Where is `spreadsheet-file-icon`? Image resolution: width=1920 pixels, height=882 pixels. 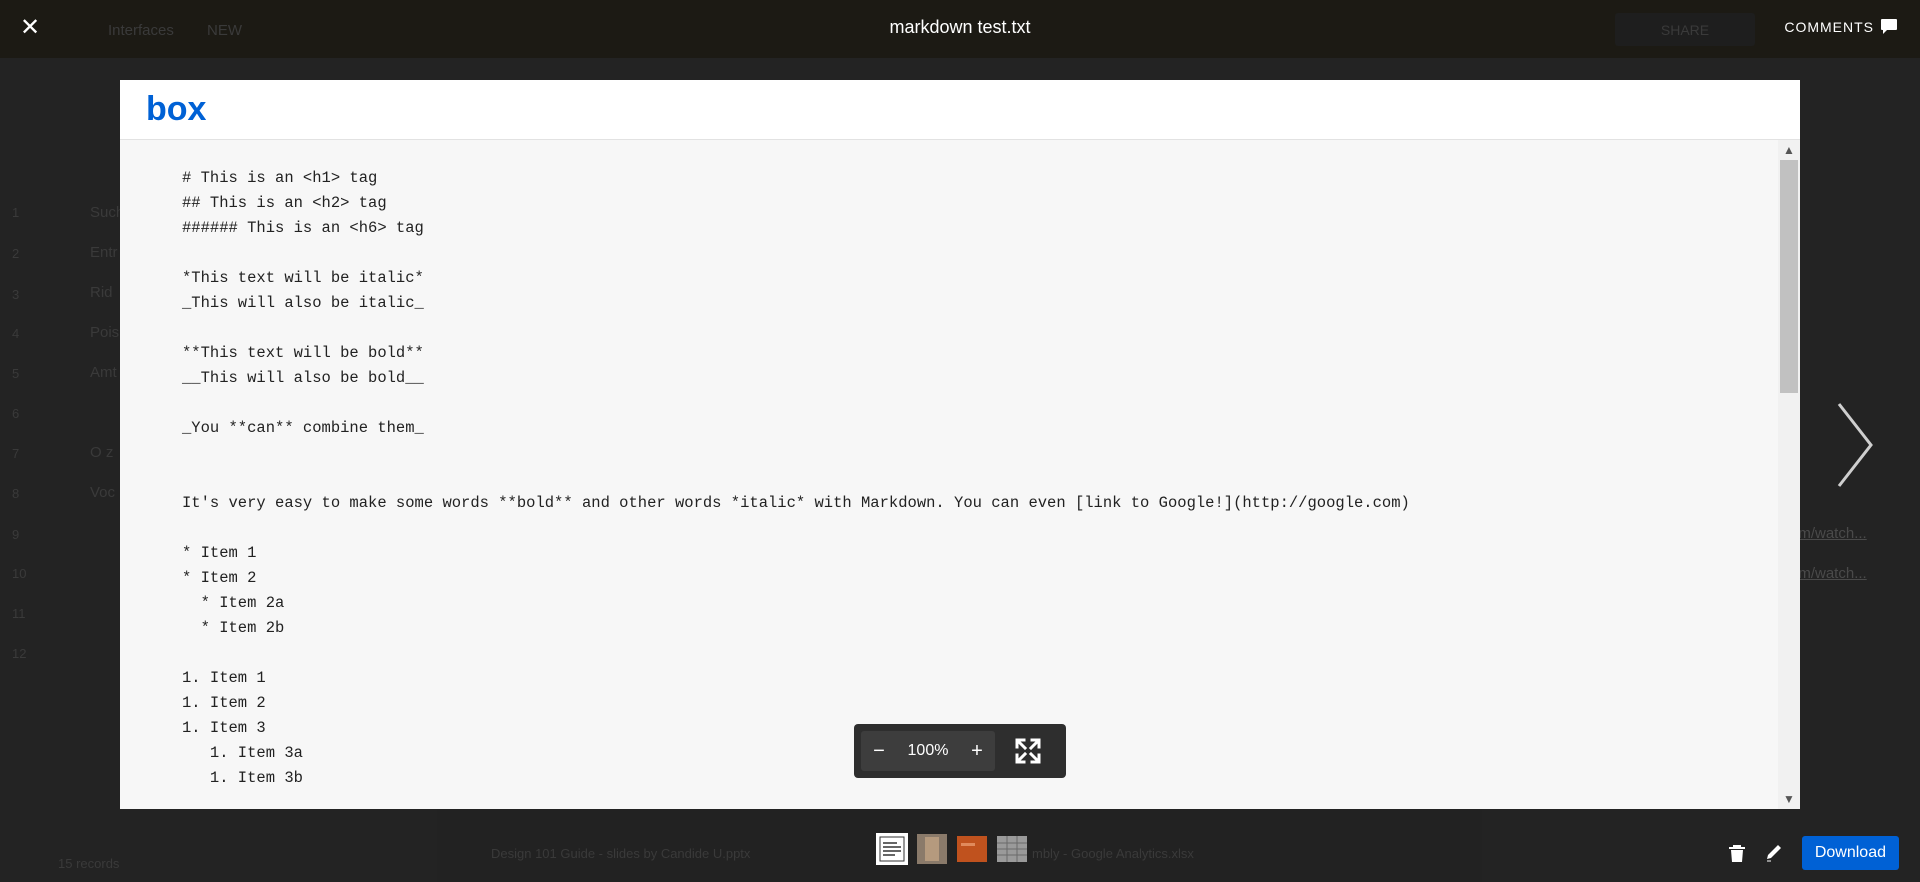
spreadsheet-file-icon is located at coordinates (1012, 849).